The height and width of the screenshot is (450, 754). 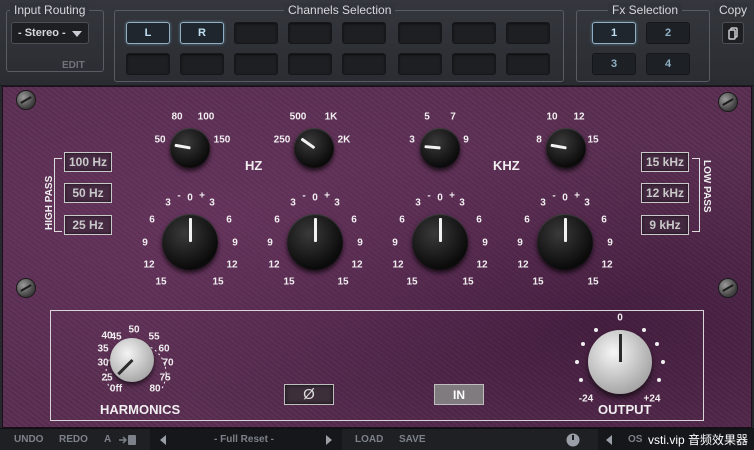 I want to click on high-pass-25hz-button: 25 Hz, so click(x=88, y=225).